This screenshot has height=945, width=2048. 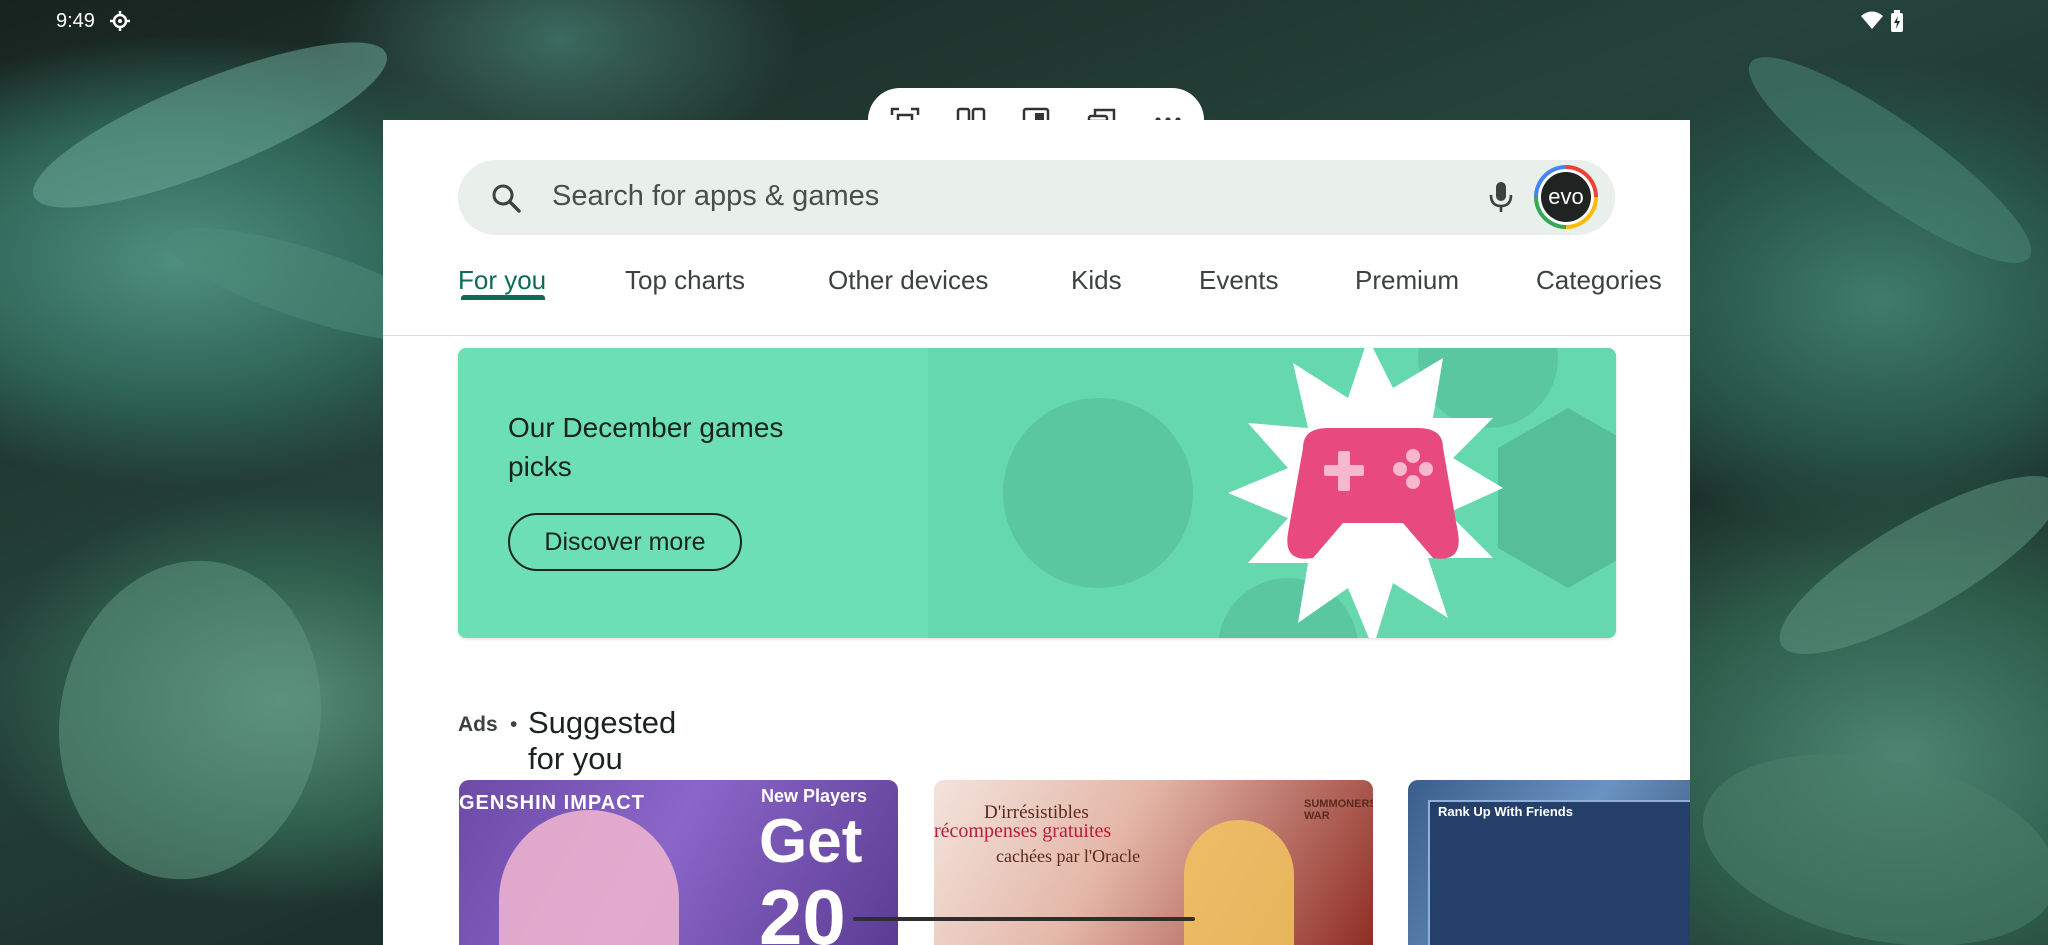 I want to click on card-brand: GENSHIN IMPACT, so click(x=552, y=803).